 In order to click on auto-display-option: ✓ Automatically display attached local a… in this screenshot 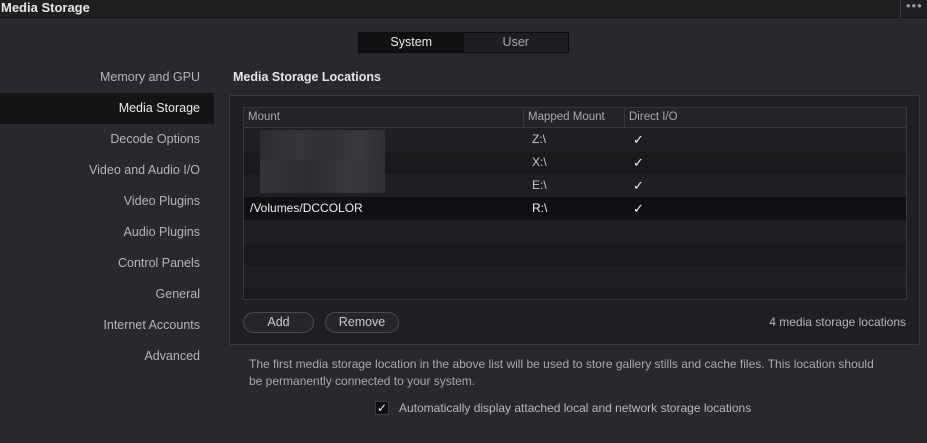, I will do `click(563, 408)`.